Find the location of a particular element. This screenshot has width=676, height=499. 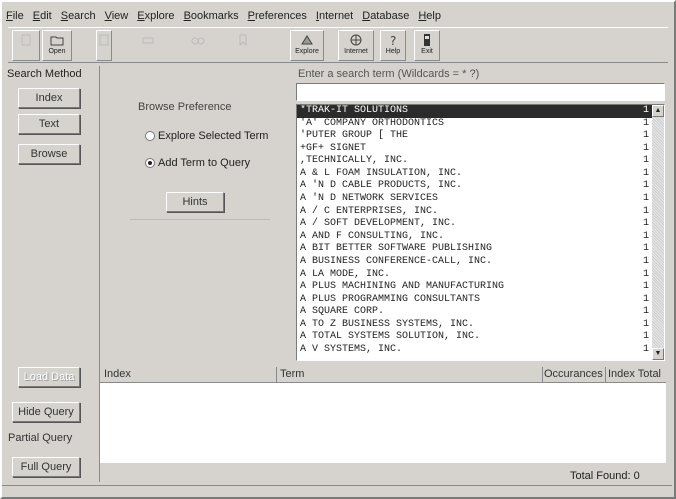

bookmark-icon is located at coordinates (243, 40).